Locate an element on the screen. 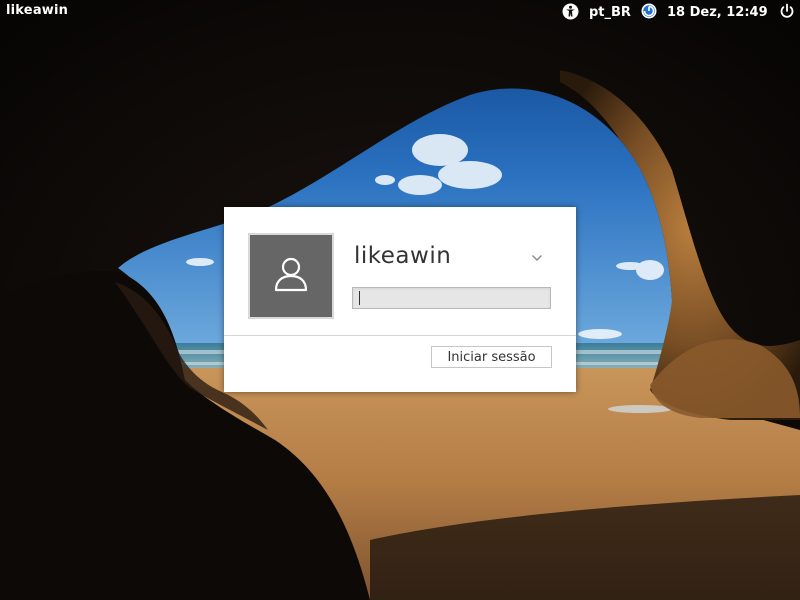 The width and height of the screenshot is (800, 600). avatar is located at coordinates (291, 276).